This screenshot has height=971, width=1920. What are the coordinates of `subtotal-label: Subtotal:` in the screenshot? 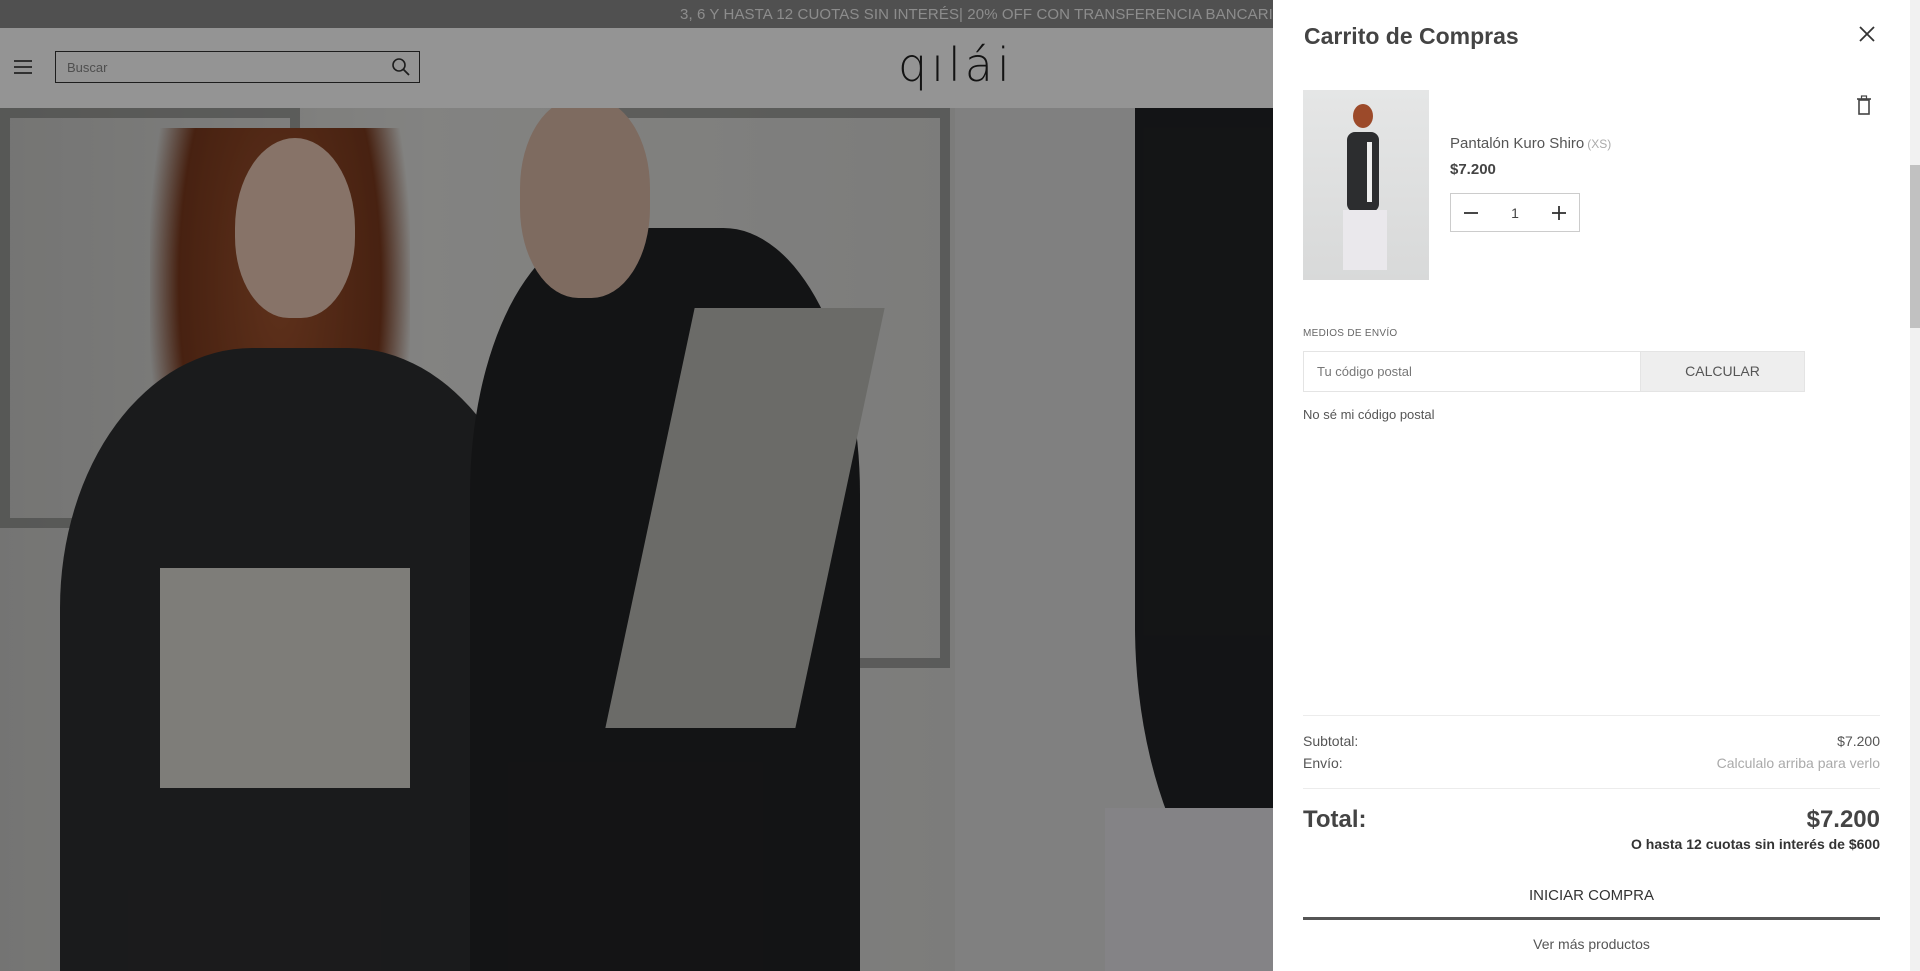 It's located at (1331, 741).